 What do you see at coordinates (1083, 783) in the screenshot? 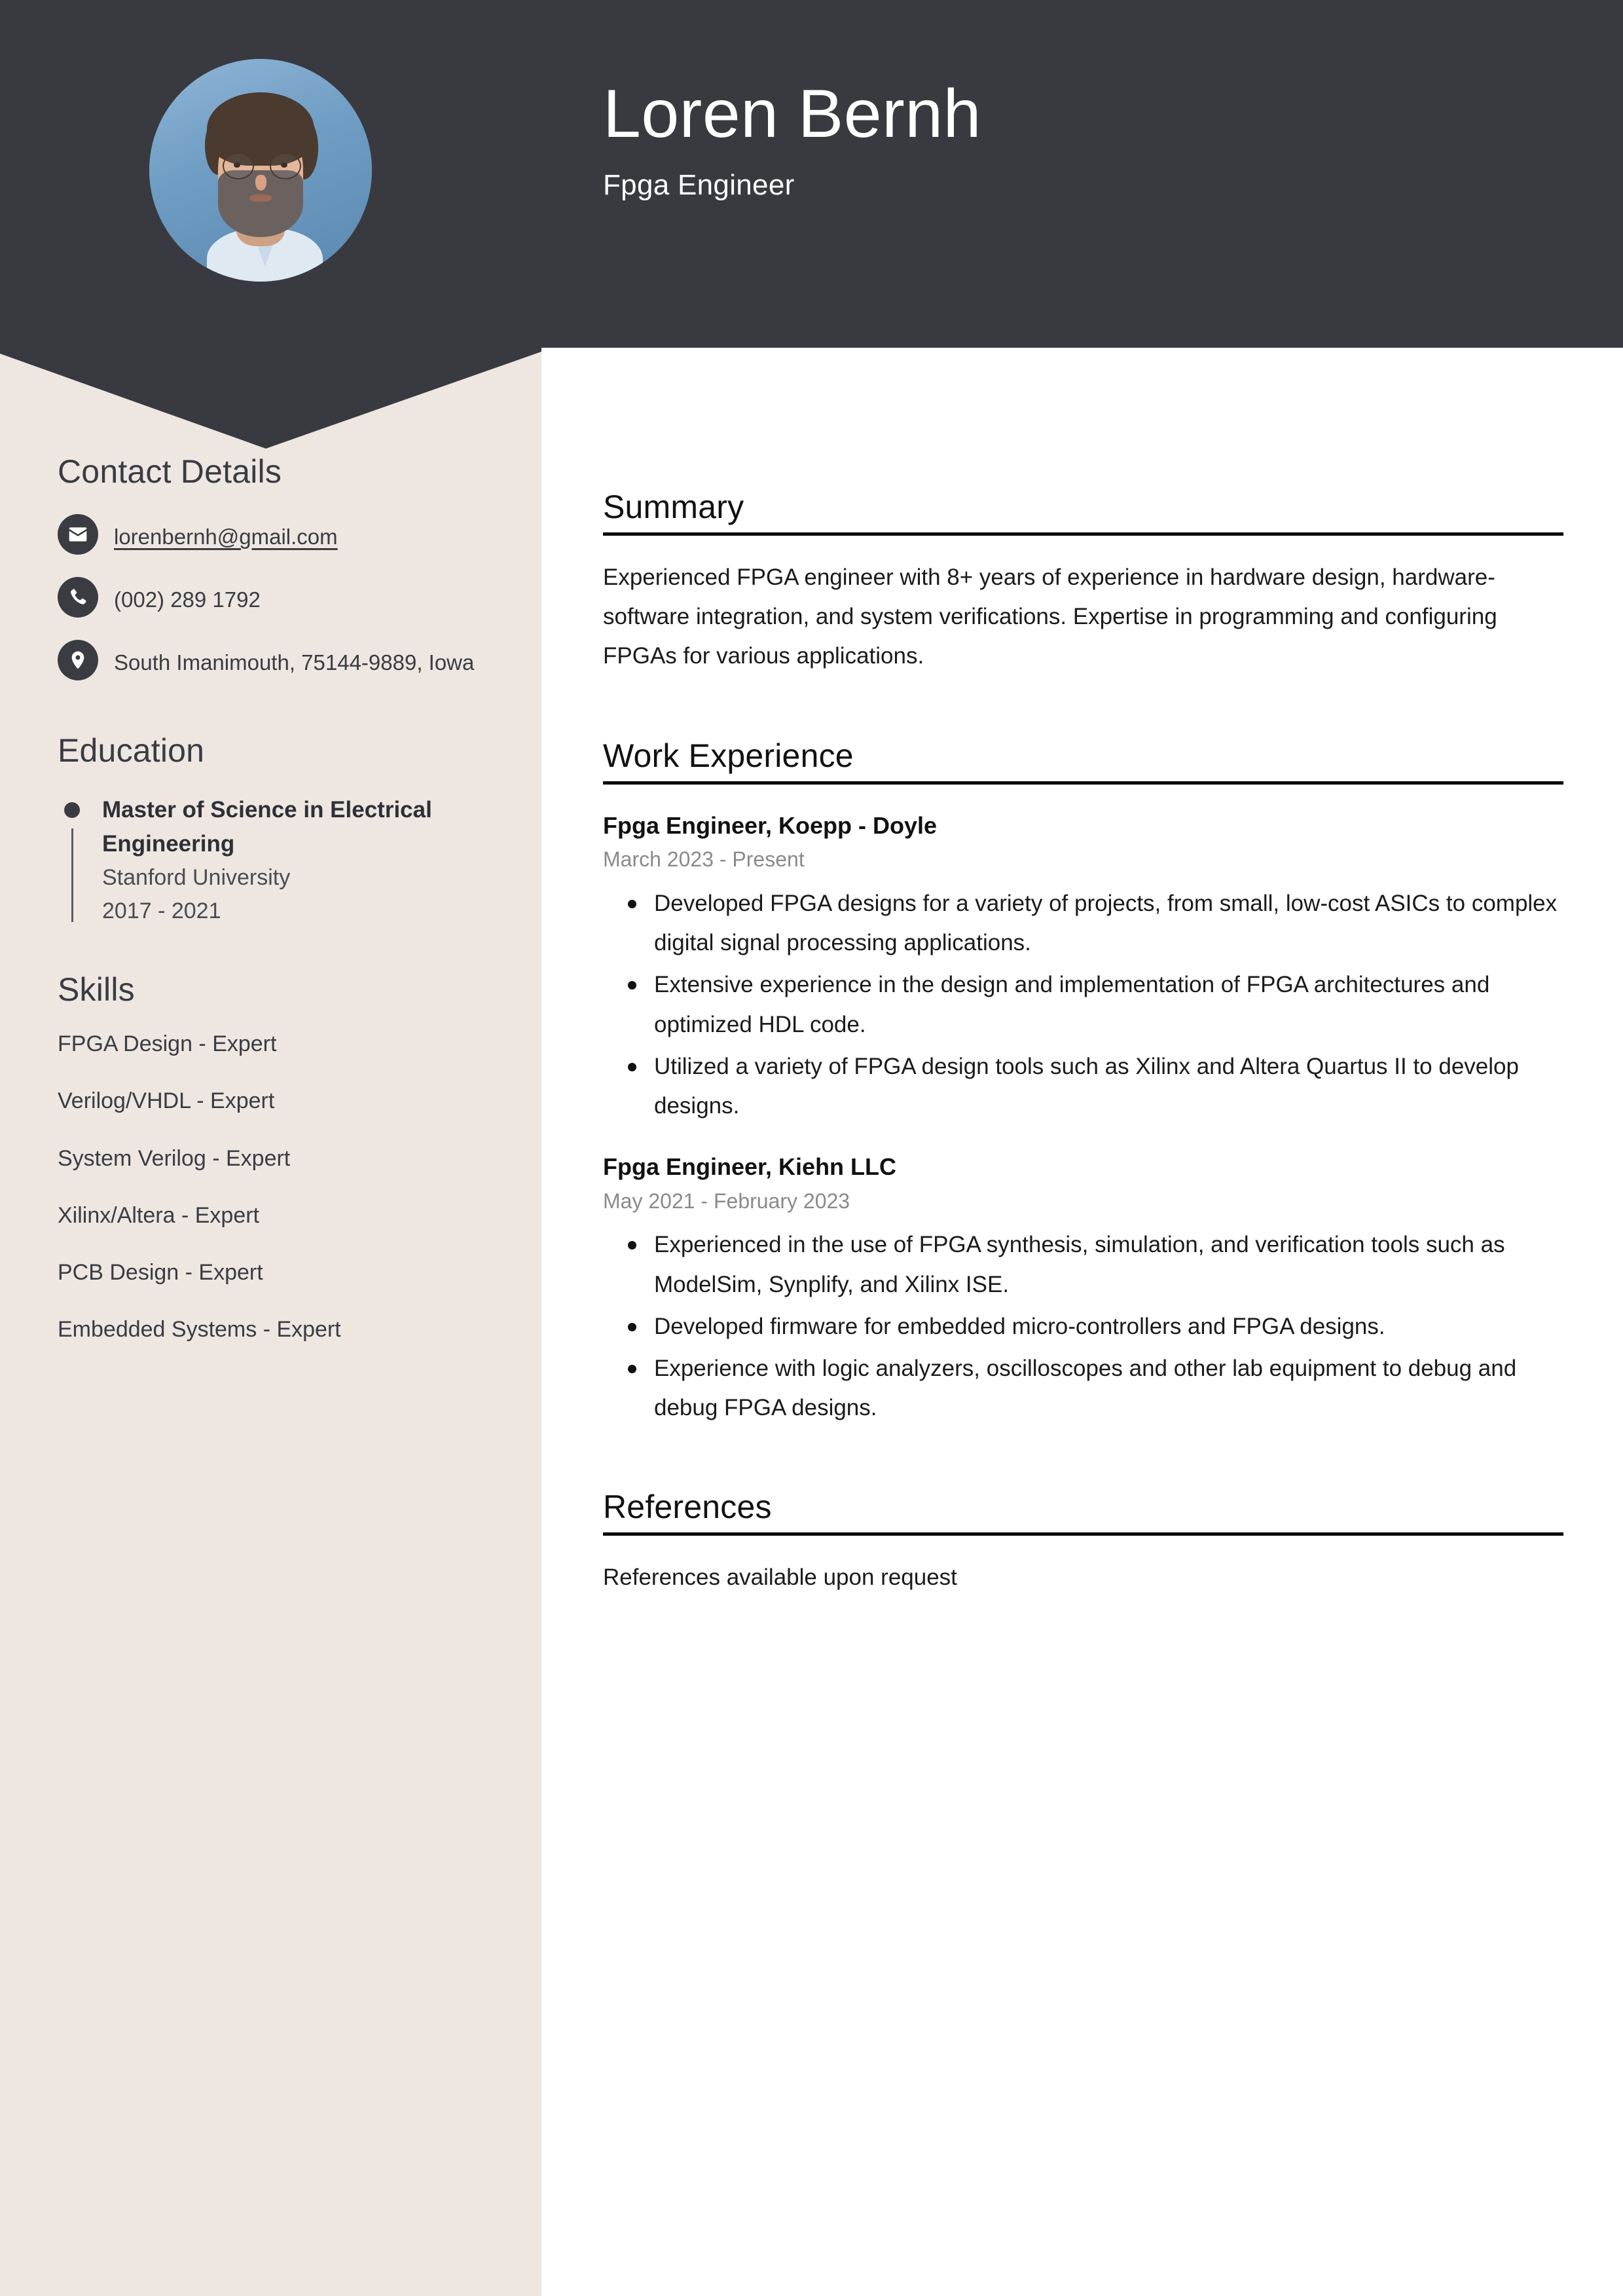
I see `work-experience-rule` at bounding box center [1083, 783].